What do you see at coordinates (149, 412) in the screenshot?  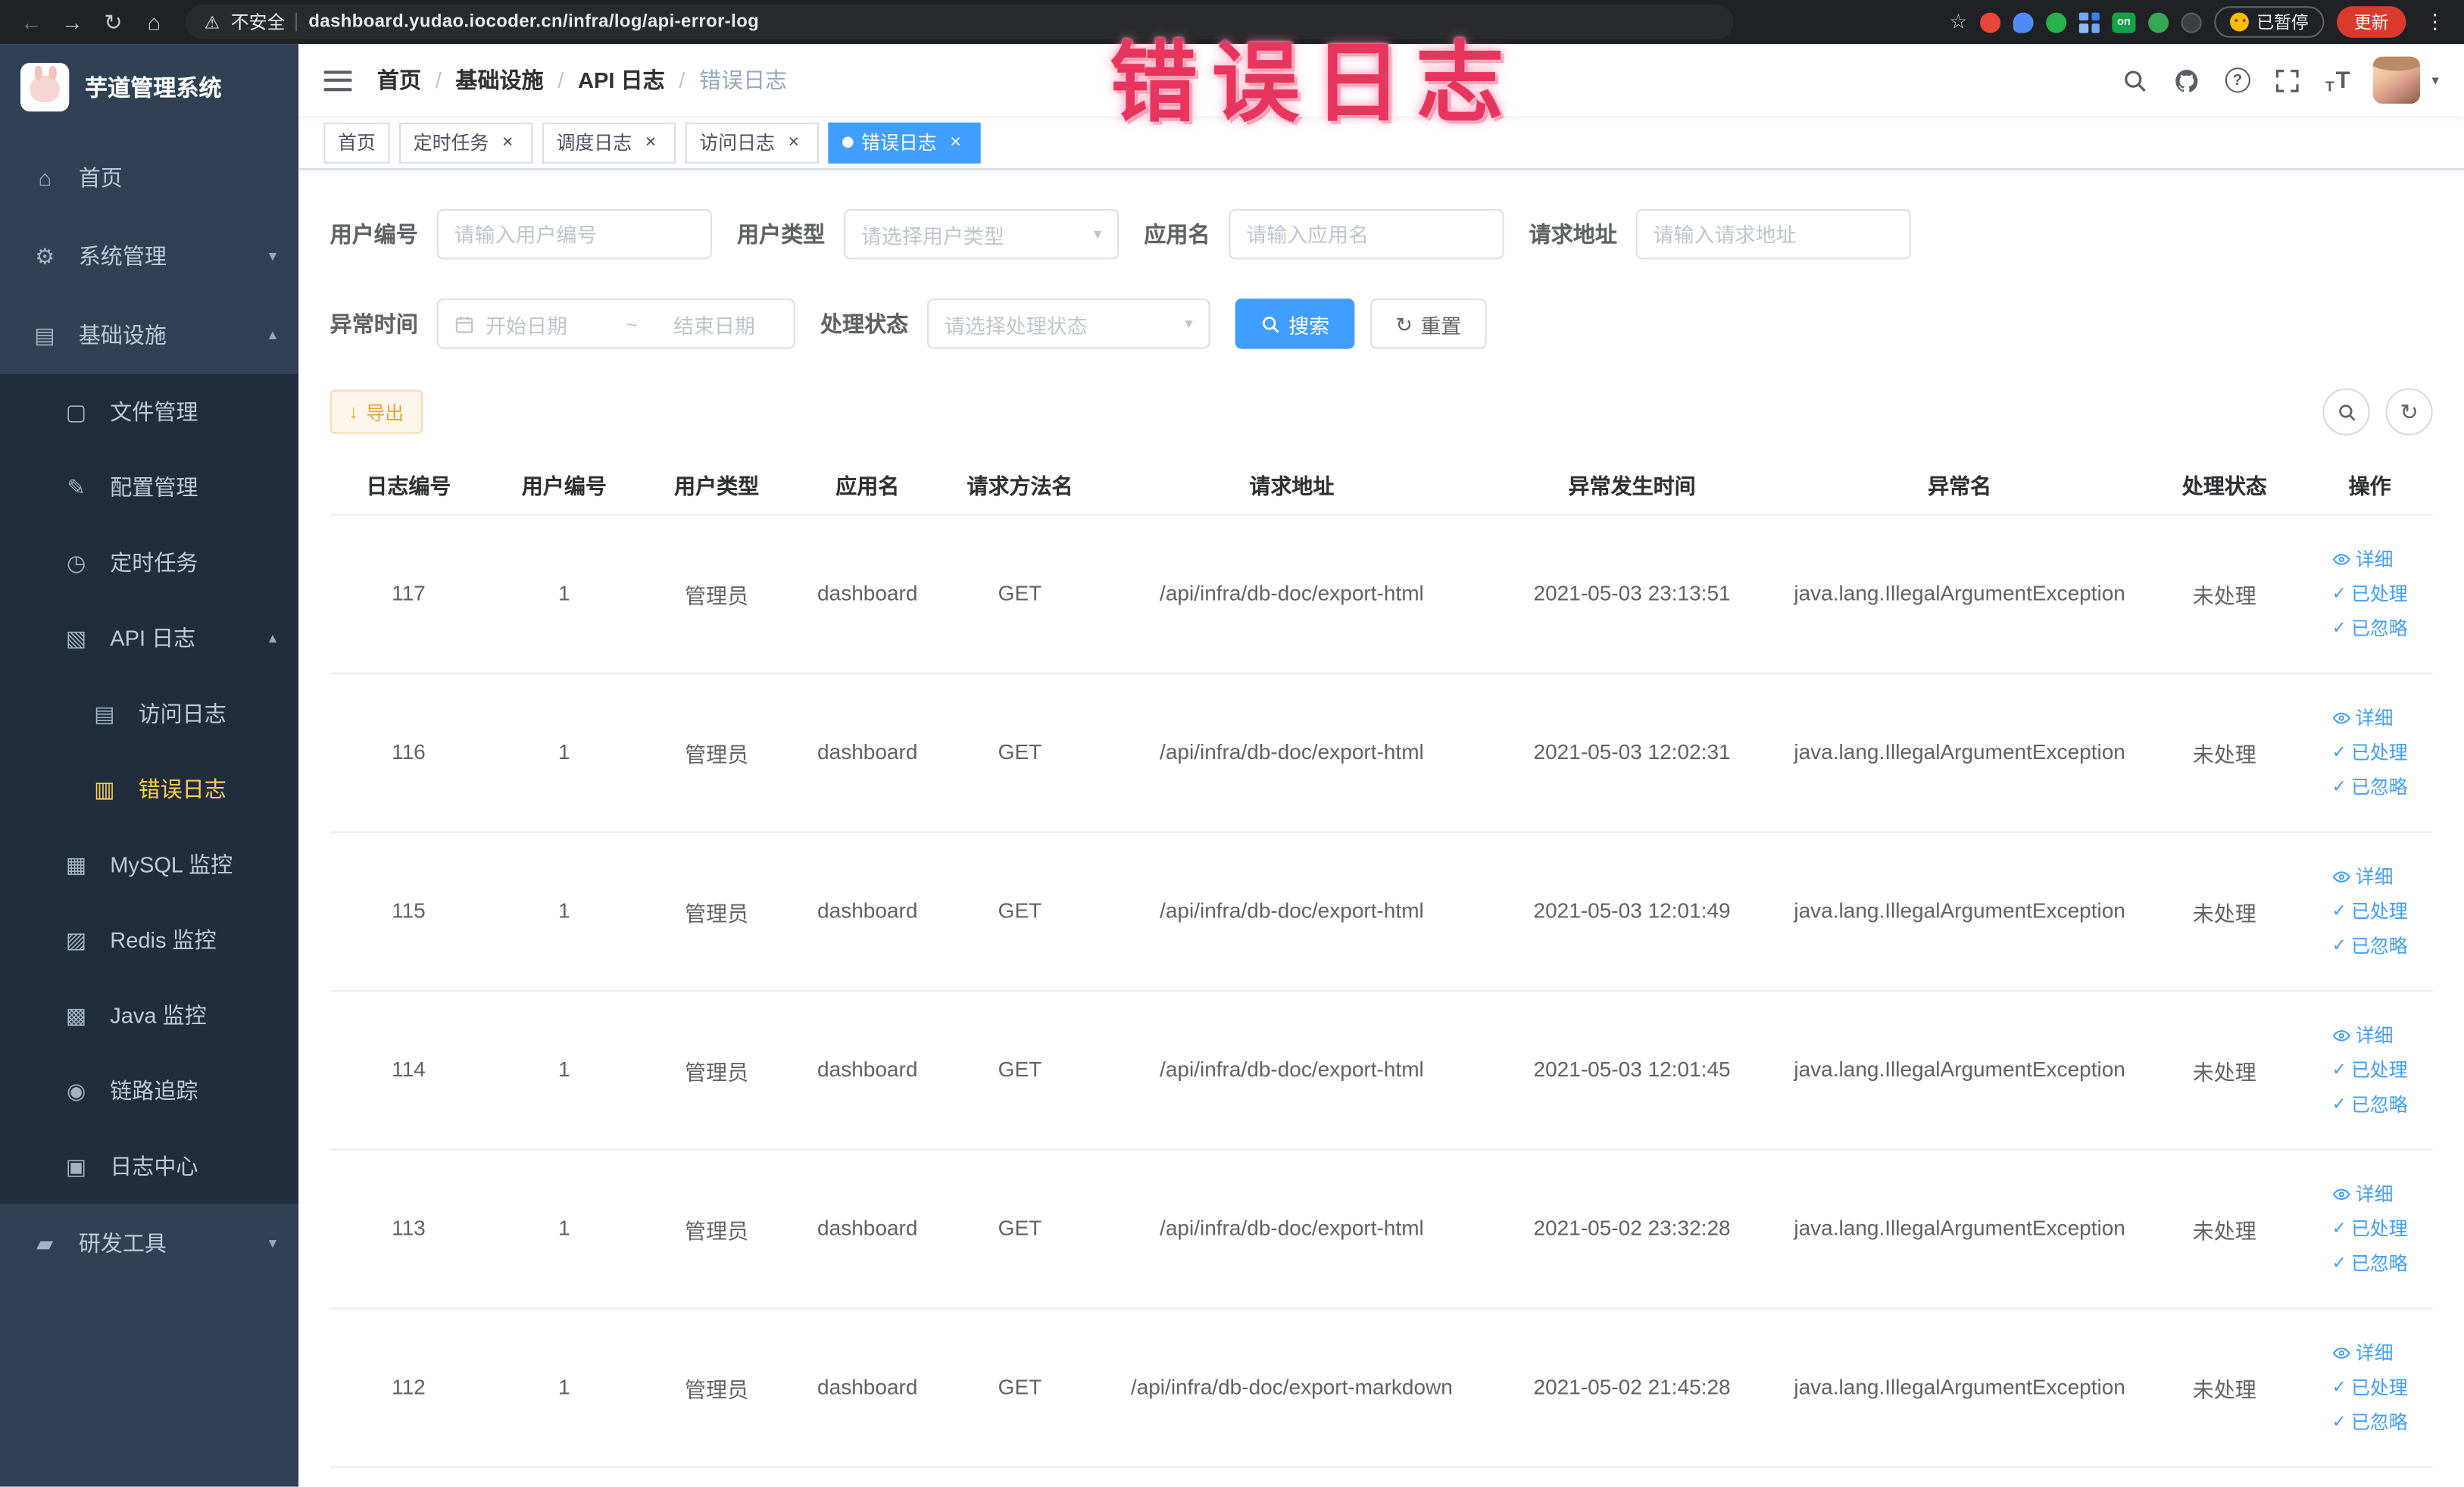 I see `sidebar-item-file-manage: ▢ 文件管理` at bounding box center [149, 412].